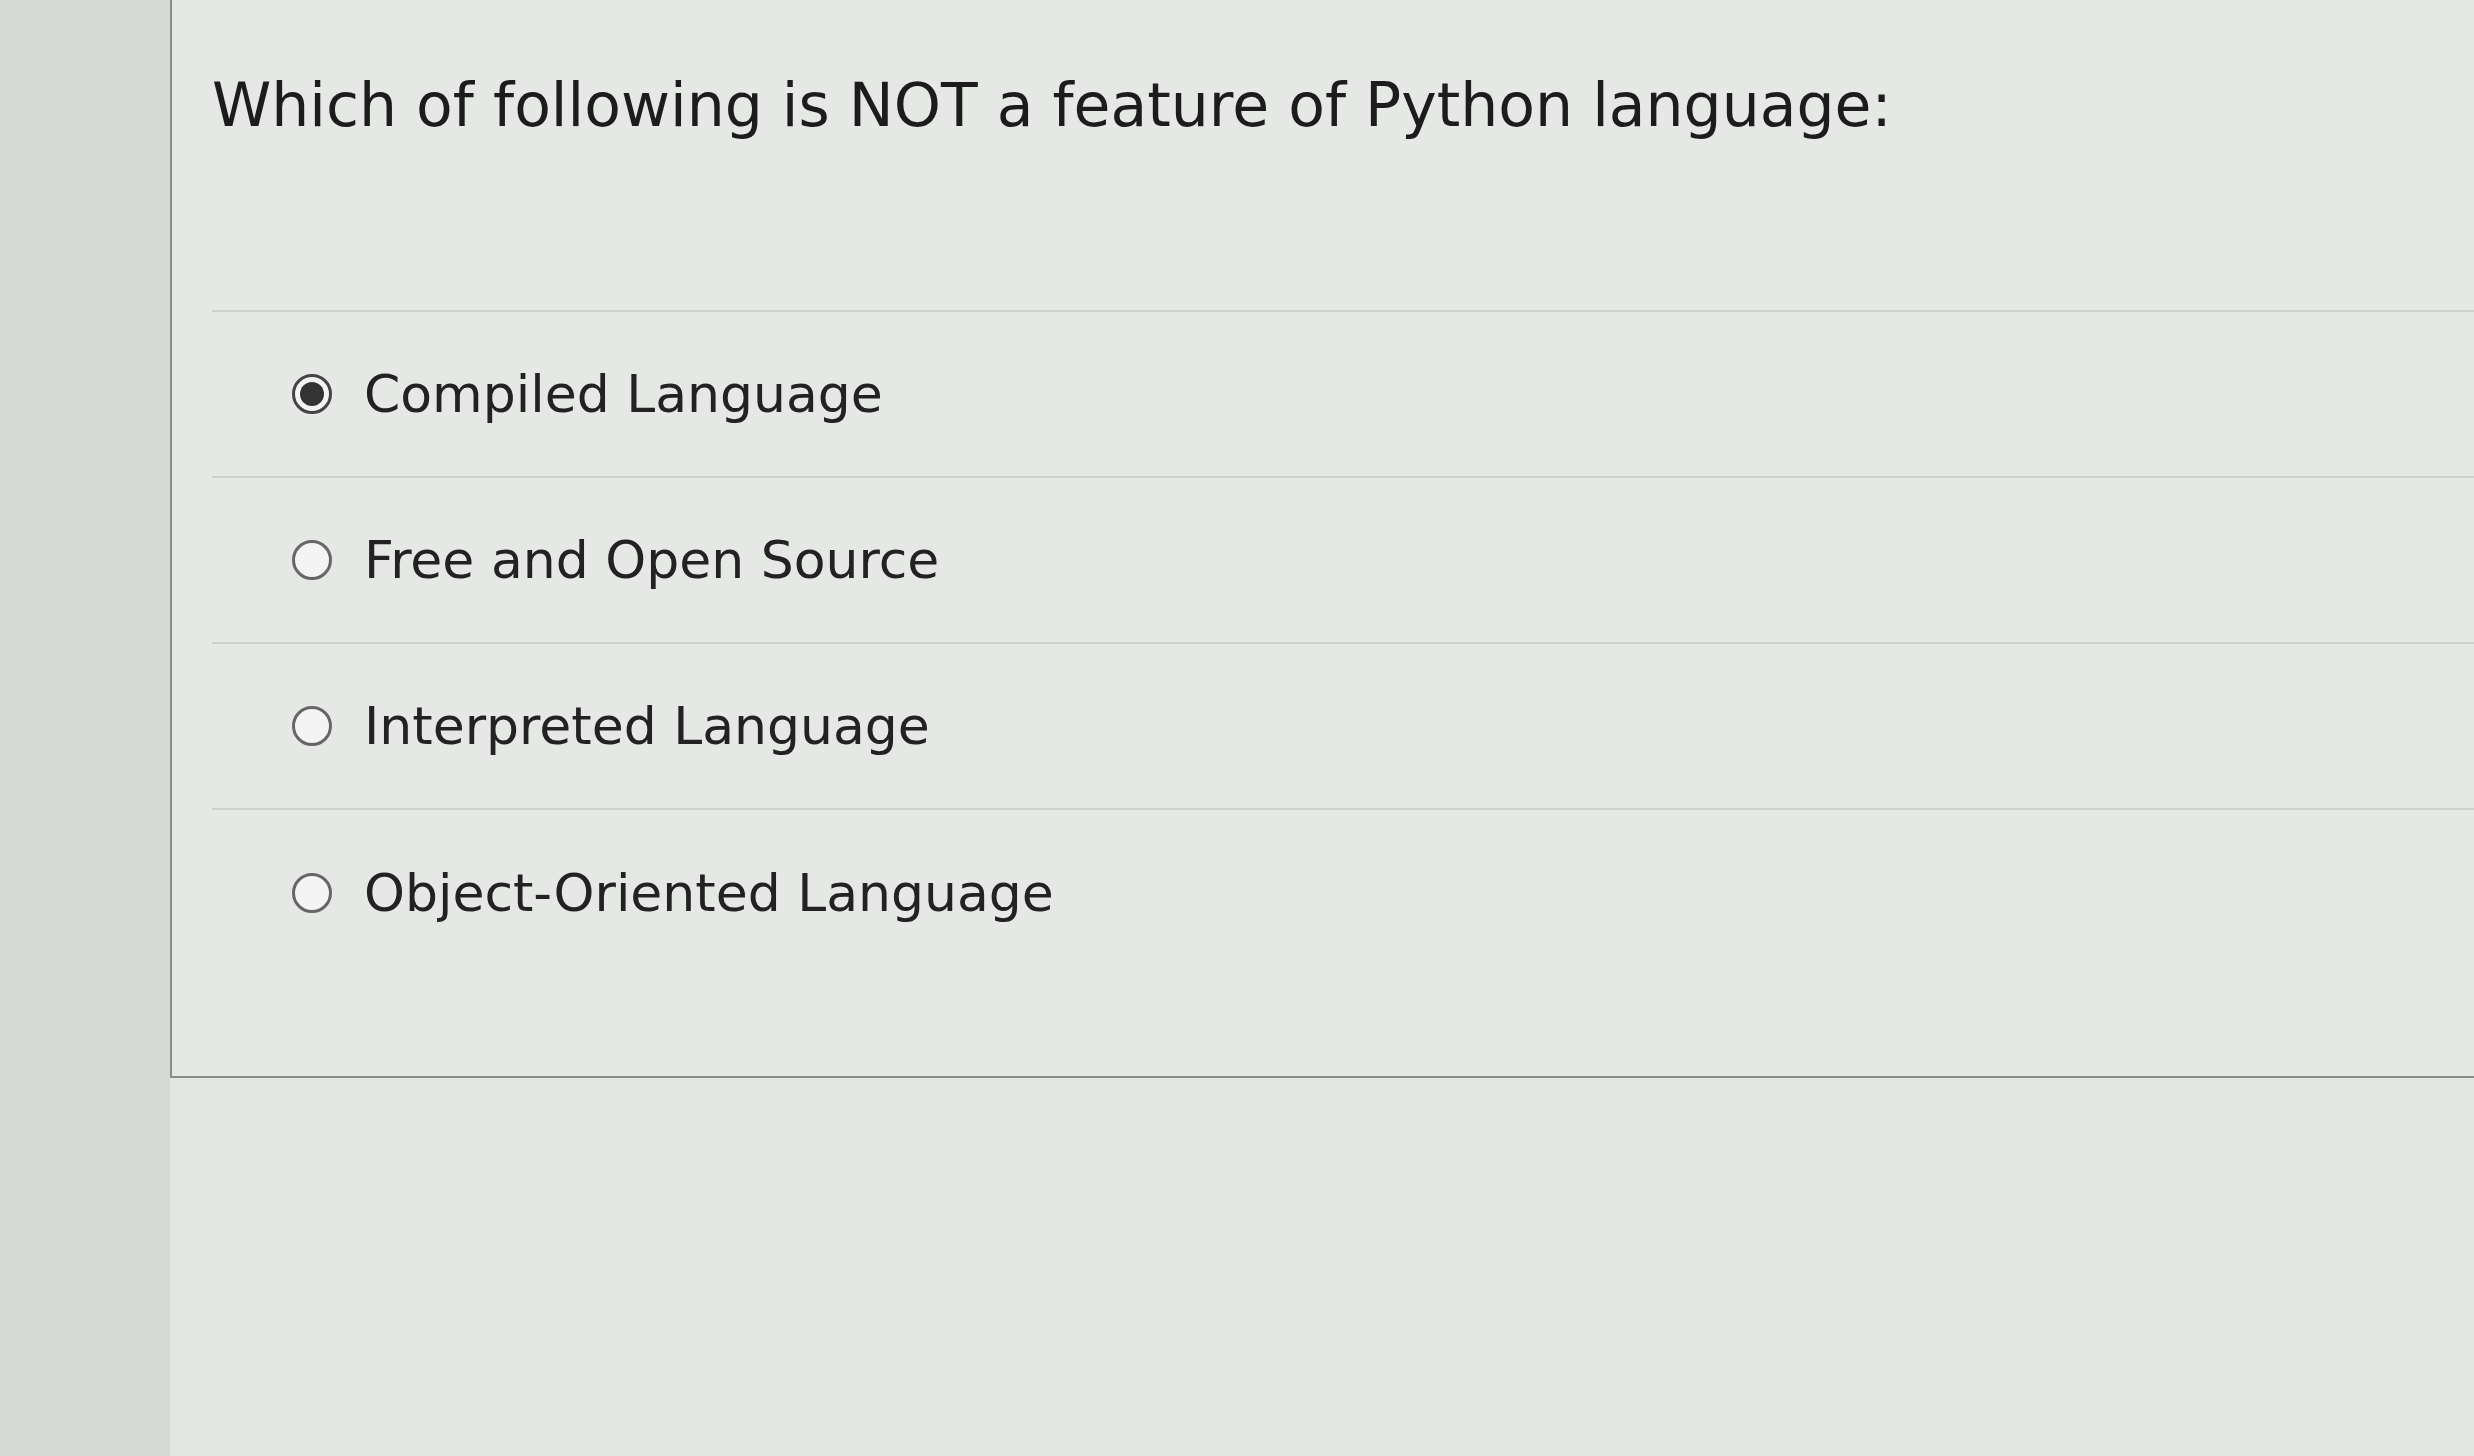 Image resolution: width=2474 pixels, height=1456 pixels. What do you see at coordinates (1052, 105) in the screenshot?
I see `question-text: Which of following is NOT a feature of Python language:` at bounding box center [1052, 105].